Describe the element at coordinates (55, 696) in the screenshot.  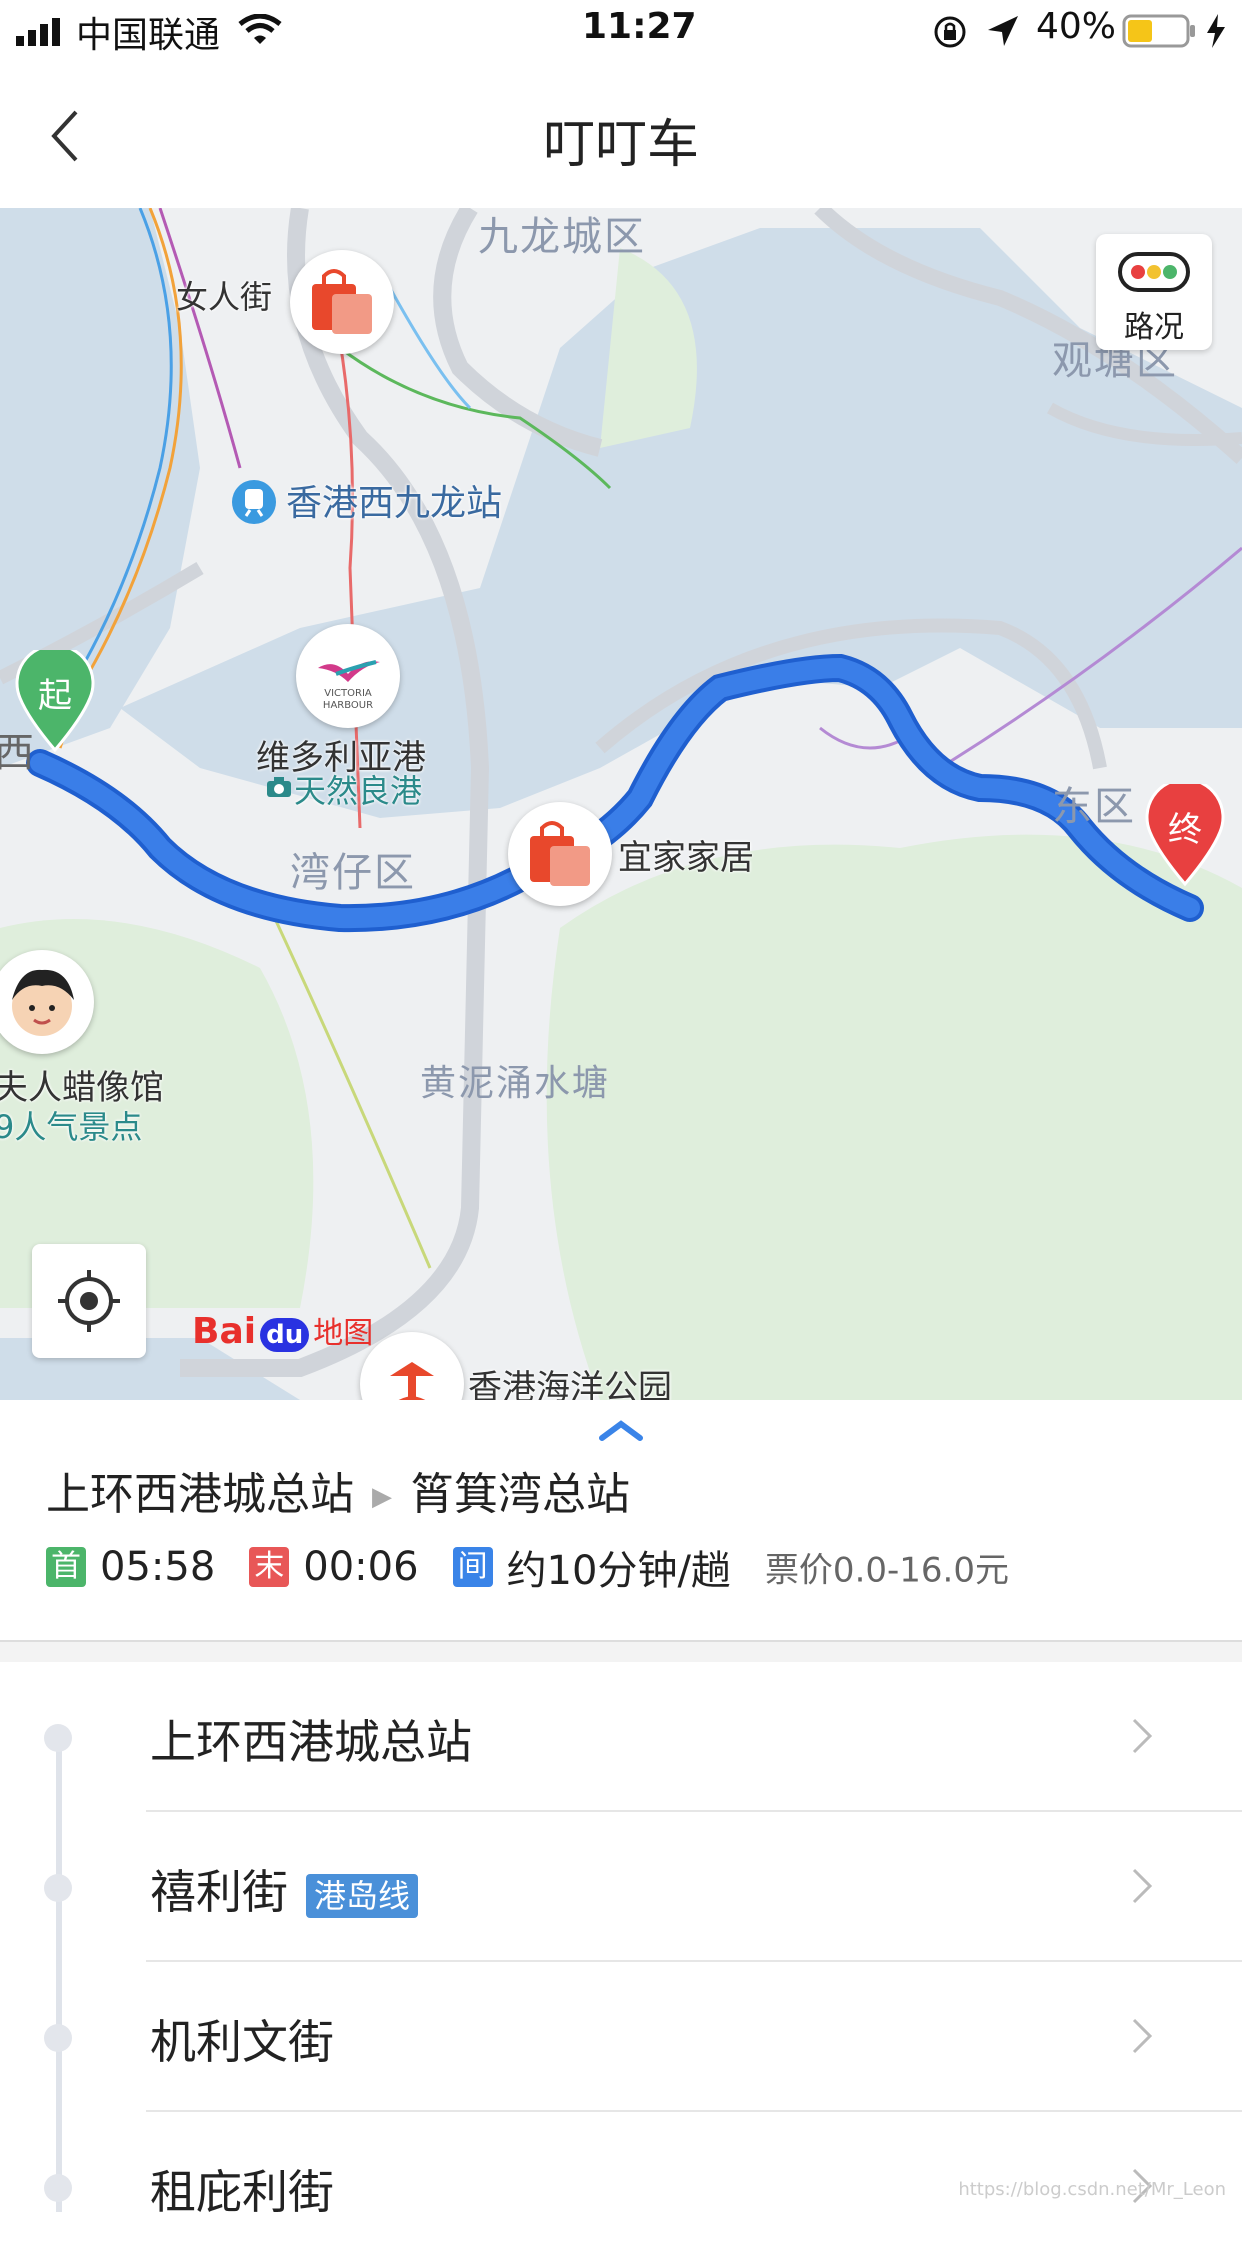
I see `start-pin-label: 起` at that location.